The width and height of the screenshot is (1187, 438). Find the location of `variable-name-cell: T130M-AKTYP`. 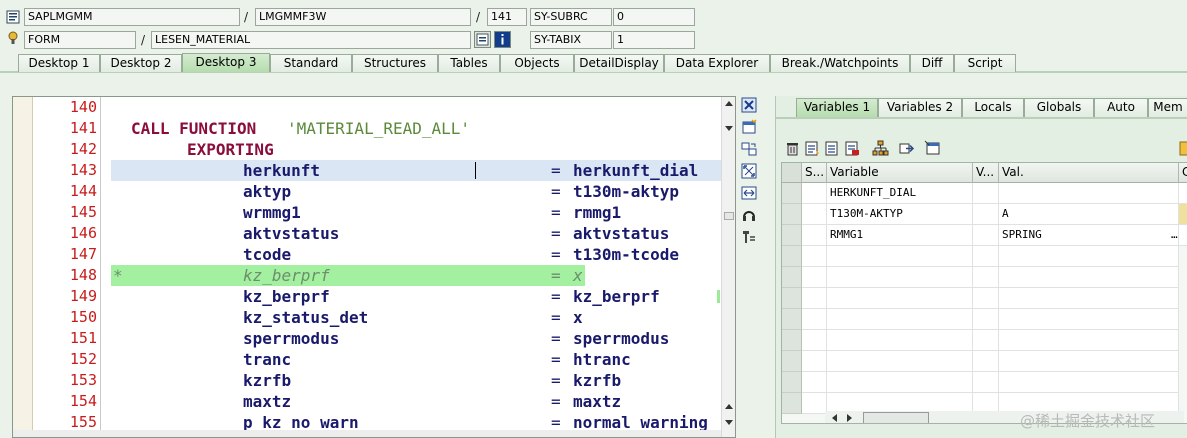

variable-name-cell: T130M-AKTYP is located at coordinates (900, 214).